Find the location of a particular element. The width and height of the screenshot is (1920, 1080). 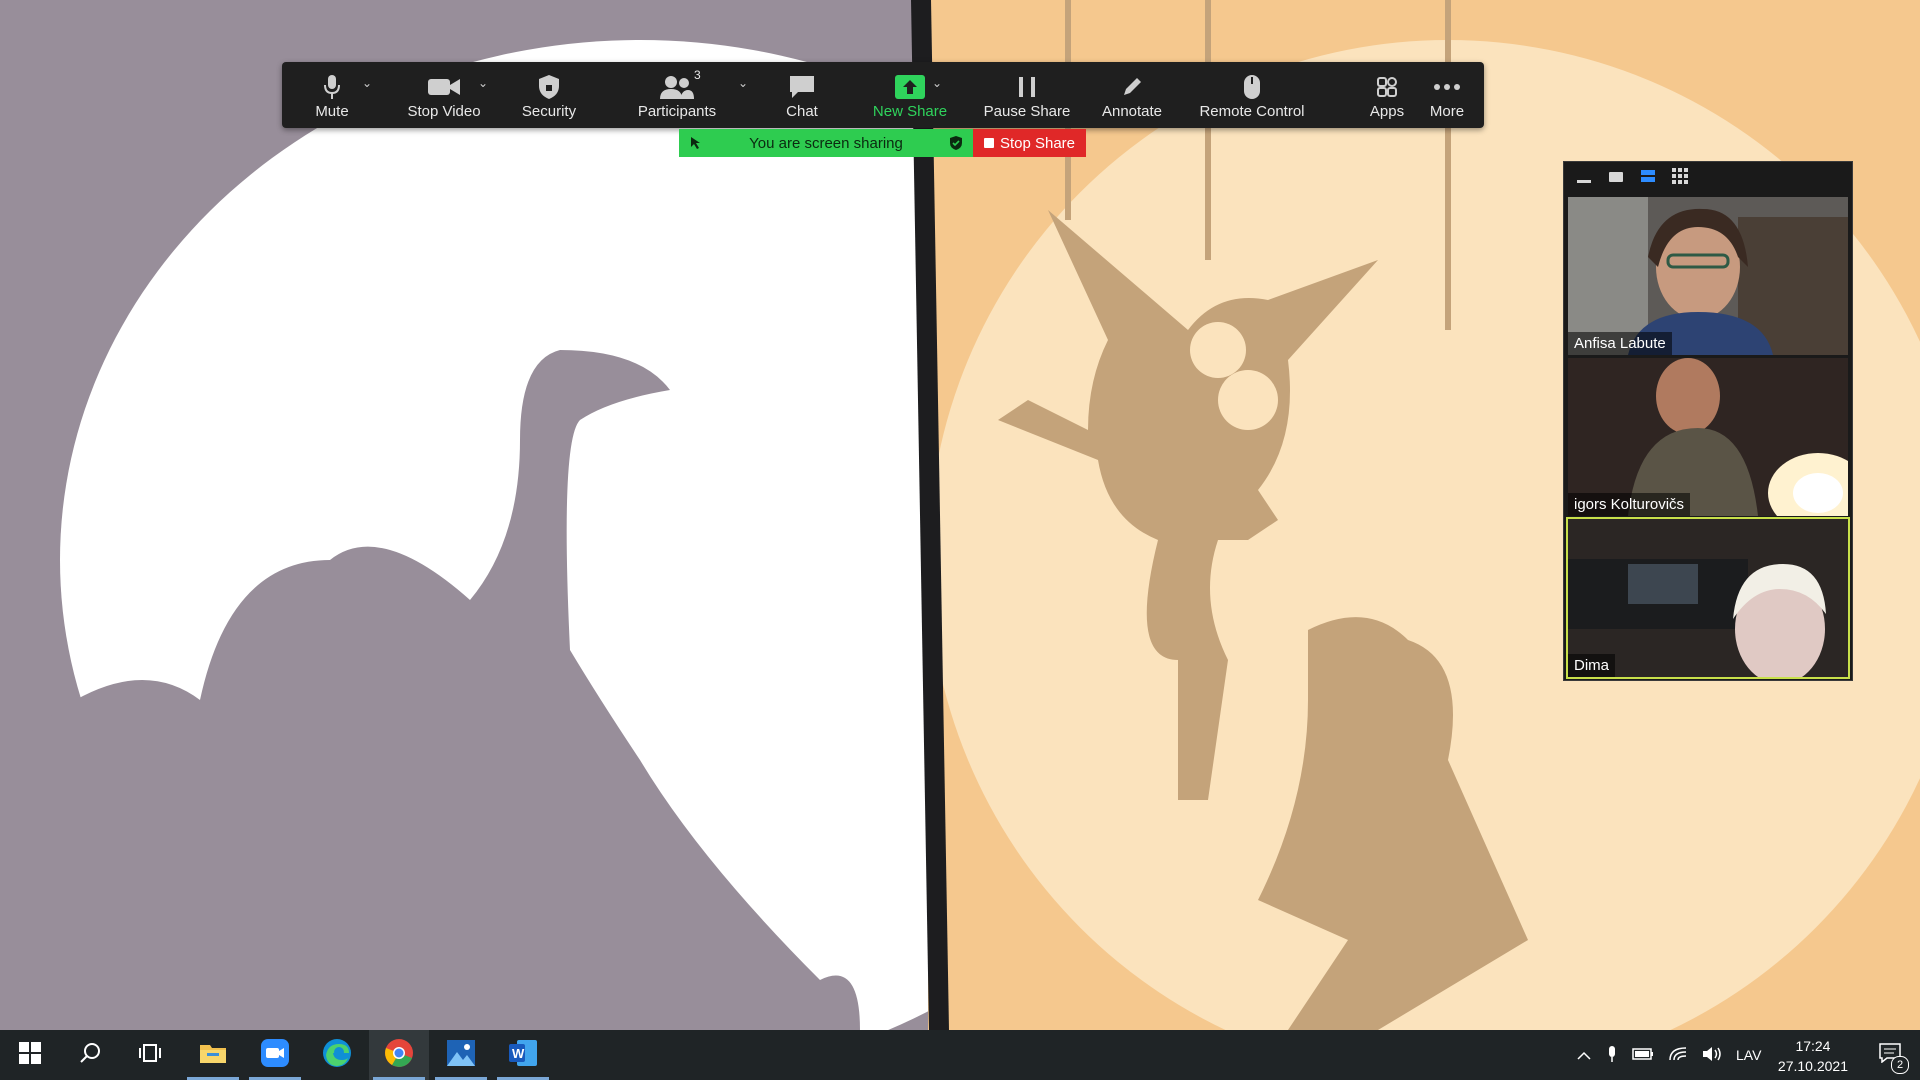

edge-taskbar-button is located at coordinates (337, 1055).